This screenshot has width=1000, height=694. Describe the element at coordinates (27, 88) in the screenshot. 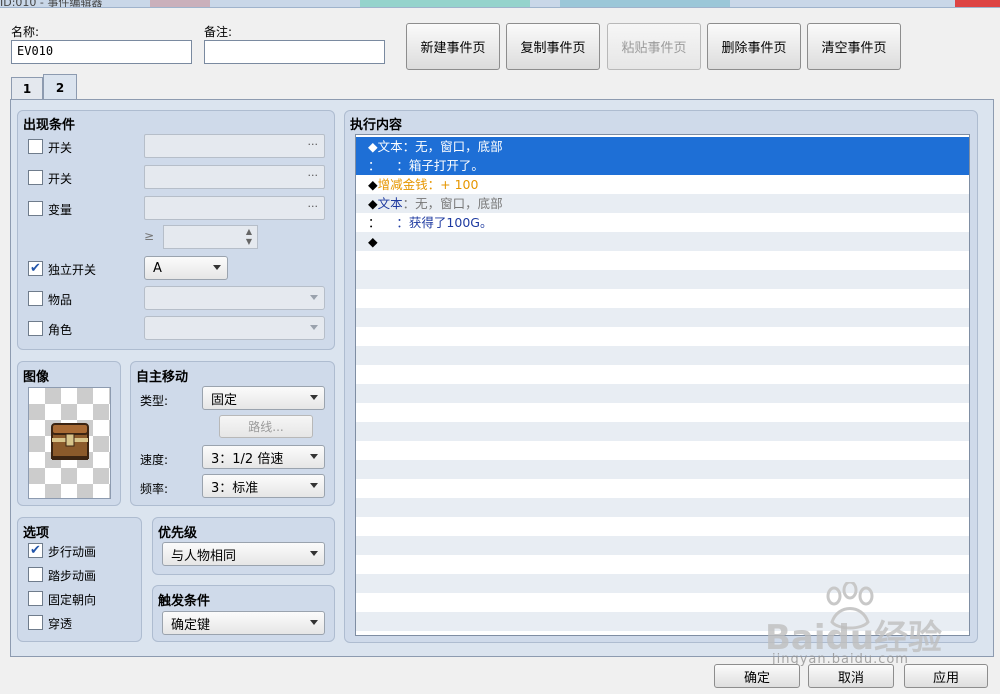

I see `tab-page-1: 1` at that location.